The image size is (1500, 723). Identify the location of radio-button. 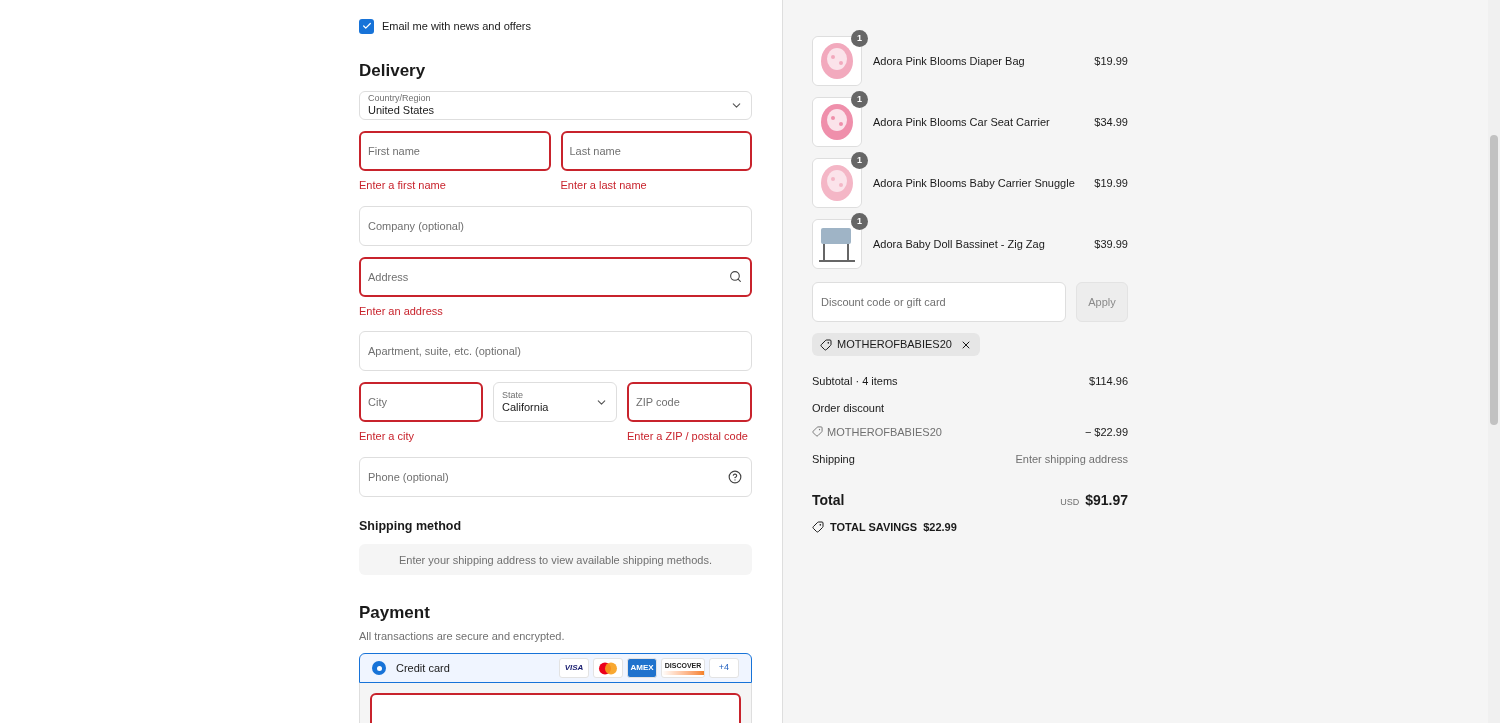
(379, 668).